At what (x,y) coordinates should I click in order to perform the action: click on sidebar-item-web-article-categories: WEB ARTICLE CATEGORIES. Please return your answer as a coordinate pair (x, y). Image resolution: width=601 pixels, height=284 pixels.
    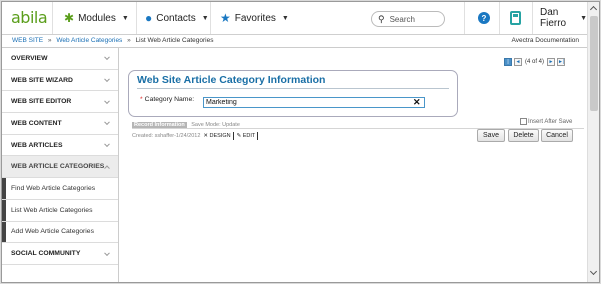
    Looking at the image, I should click on (60, 167).